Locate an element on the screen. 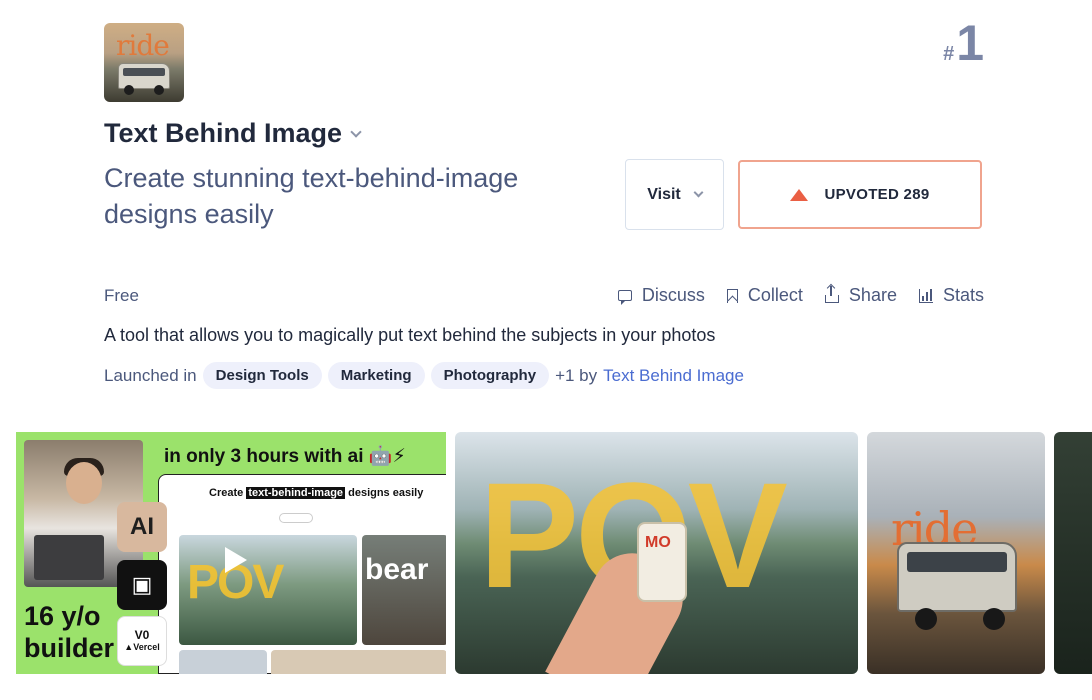 This screenshot has height=700, width=1092. day-rank: # 1 is located at coordinates (963, 43).